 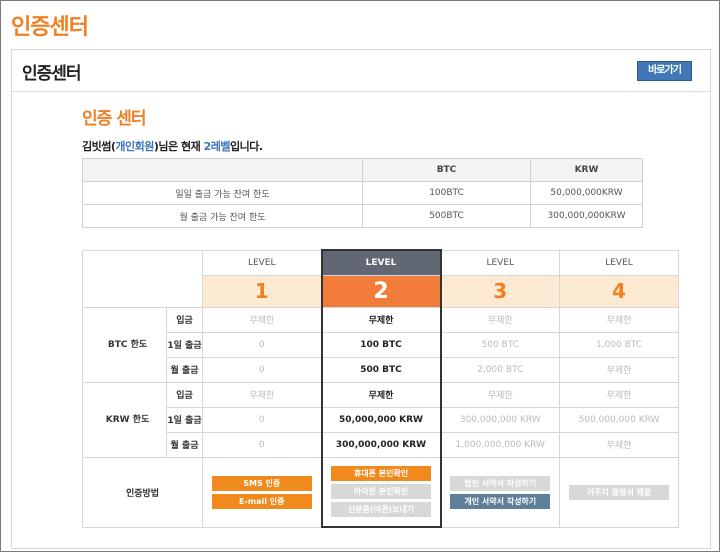 I want to click on shortcut-button: 바로가기, so click(x=664, y=71).